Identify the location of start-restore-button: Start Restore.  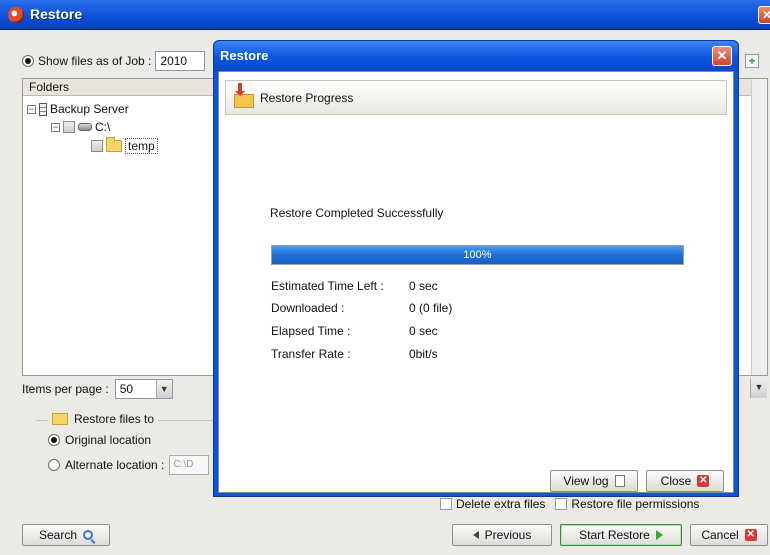
(621, 535).